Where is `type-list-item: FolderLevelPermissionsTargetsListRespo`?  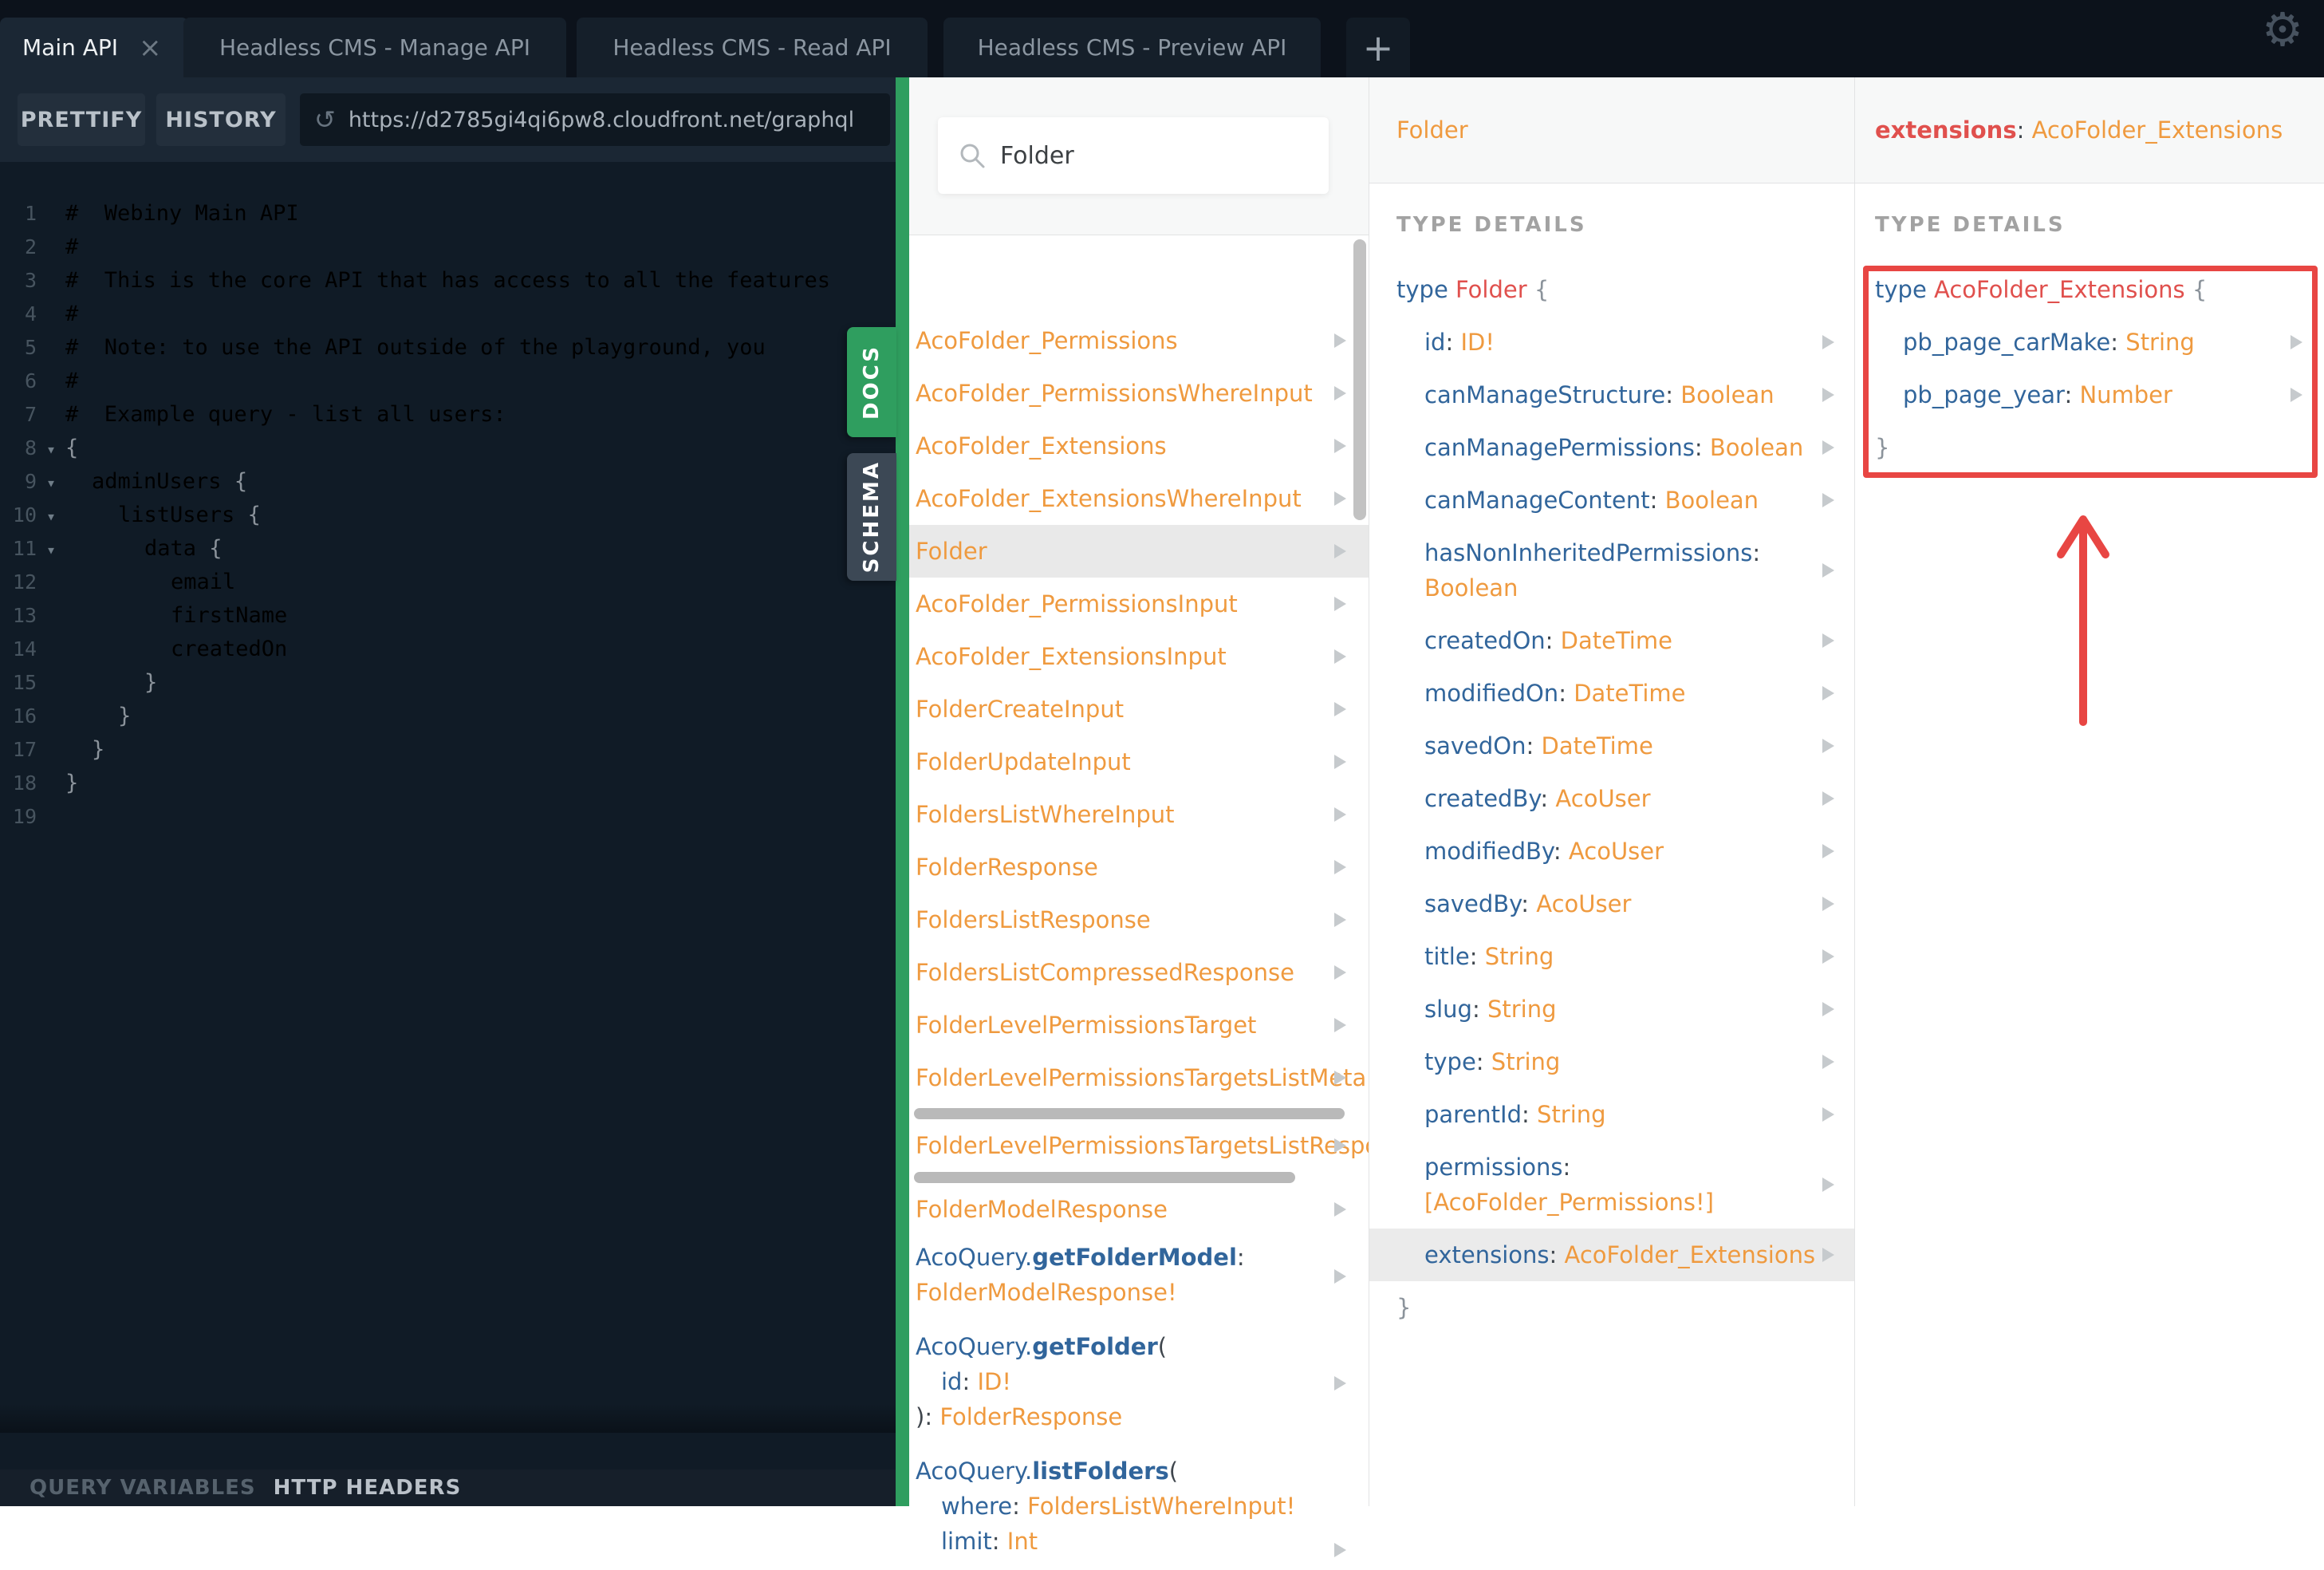
type-list-item: FolderLevelPermissionsTargetsListRespo is located at coordinates (1139, 1145).